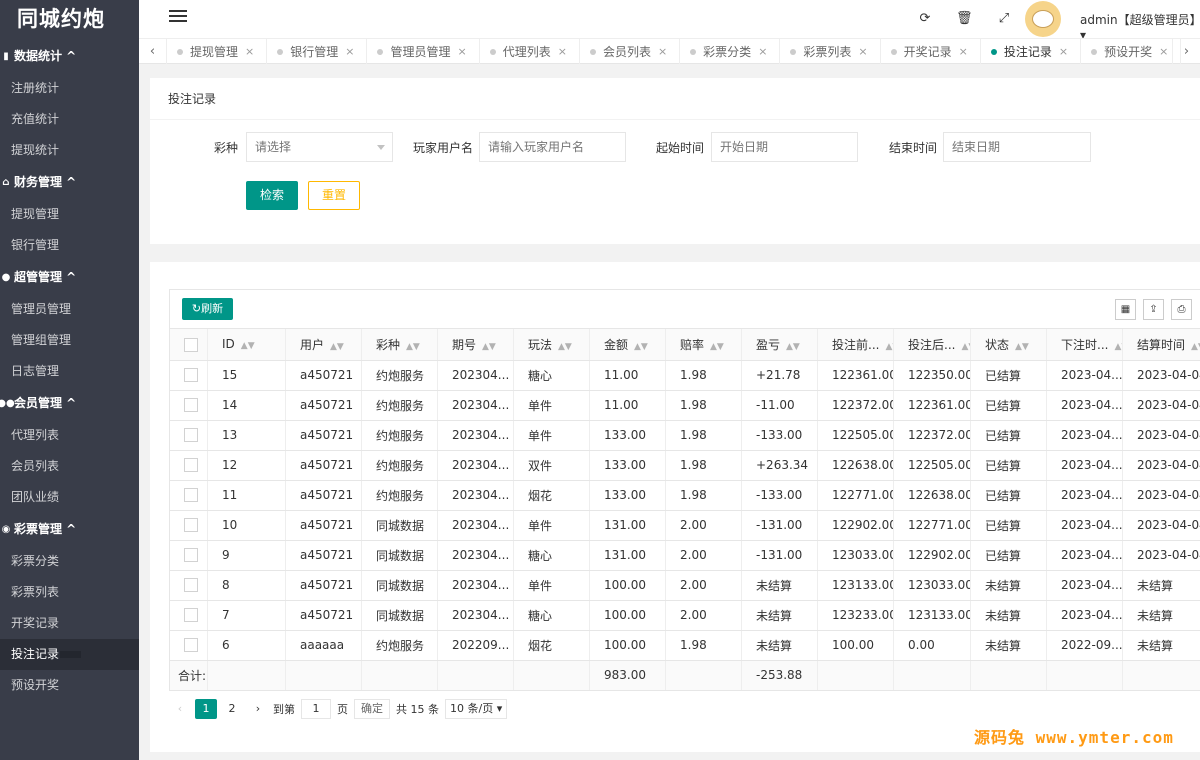  What do you see at coordinates (69, 214) in the screenshot?
I see `sidebar-item: 提现管理` at bounding box center [69, 214].